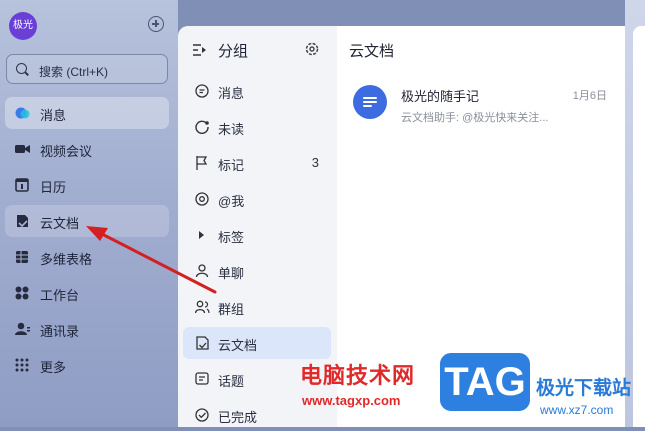 The height and width of the screenshot is (431, 645). I want to click on watermark-site2-url: www.xz7.com, so click(577, 410).